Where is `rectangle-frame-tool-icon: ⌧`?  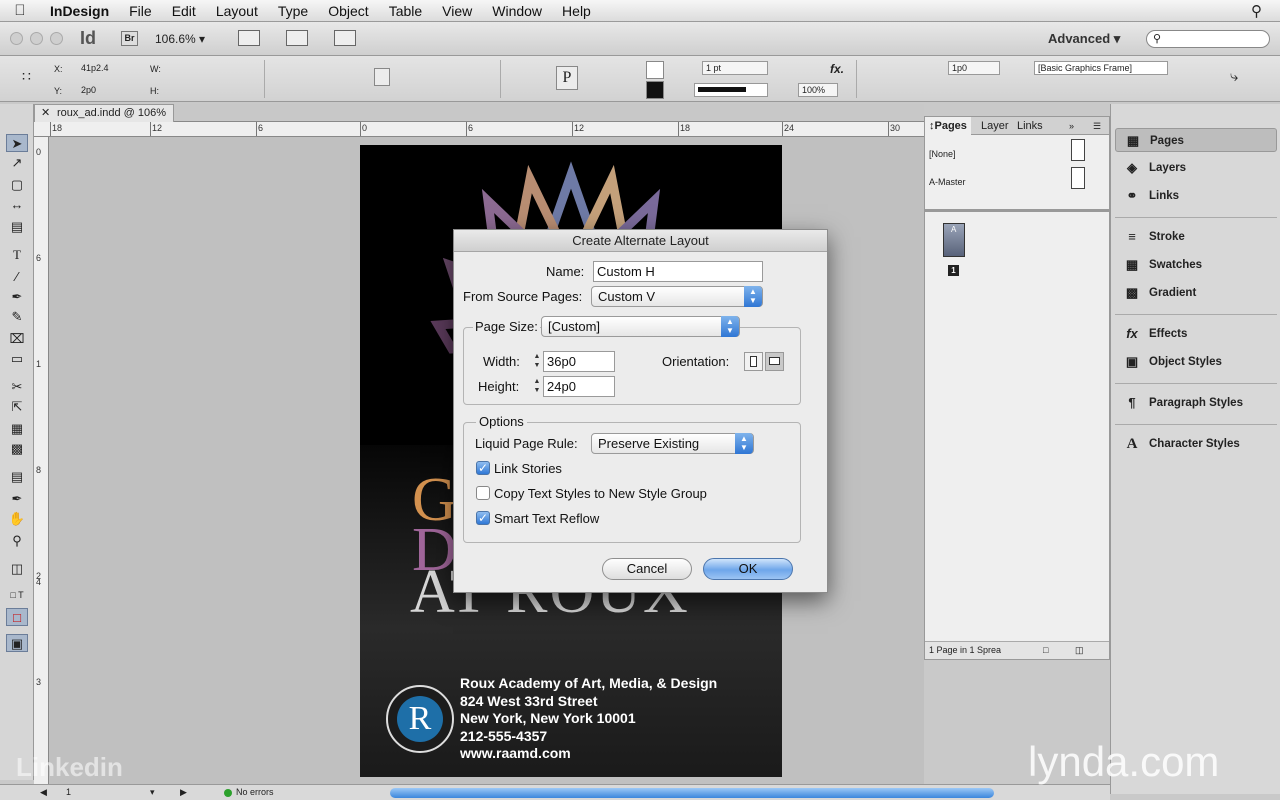
rectangle-frame-tool-icon: ⌧ is located at coordinates (17, 339).